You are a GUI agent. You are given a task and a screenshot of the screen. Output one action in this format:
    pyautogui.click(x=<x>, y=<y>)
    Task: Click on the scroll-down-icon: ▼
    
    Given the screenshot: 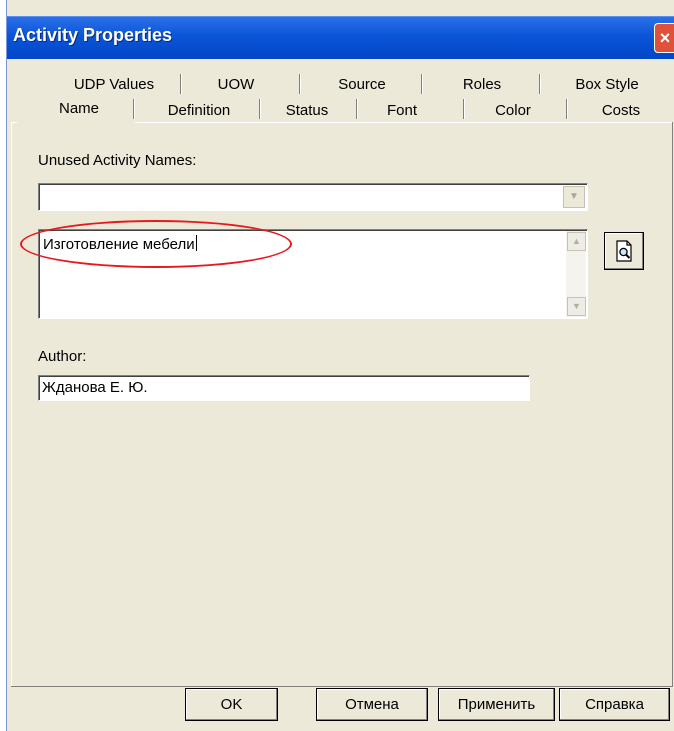 What is the action you would take?
    pyautogui.click(x=576, y=306)
    